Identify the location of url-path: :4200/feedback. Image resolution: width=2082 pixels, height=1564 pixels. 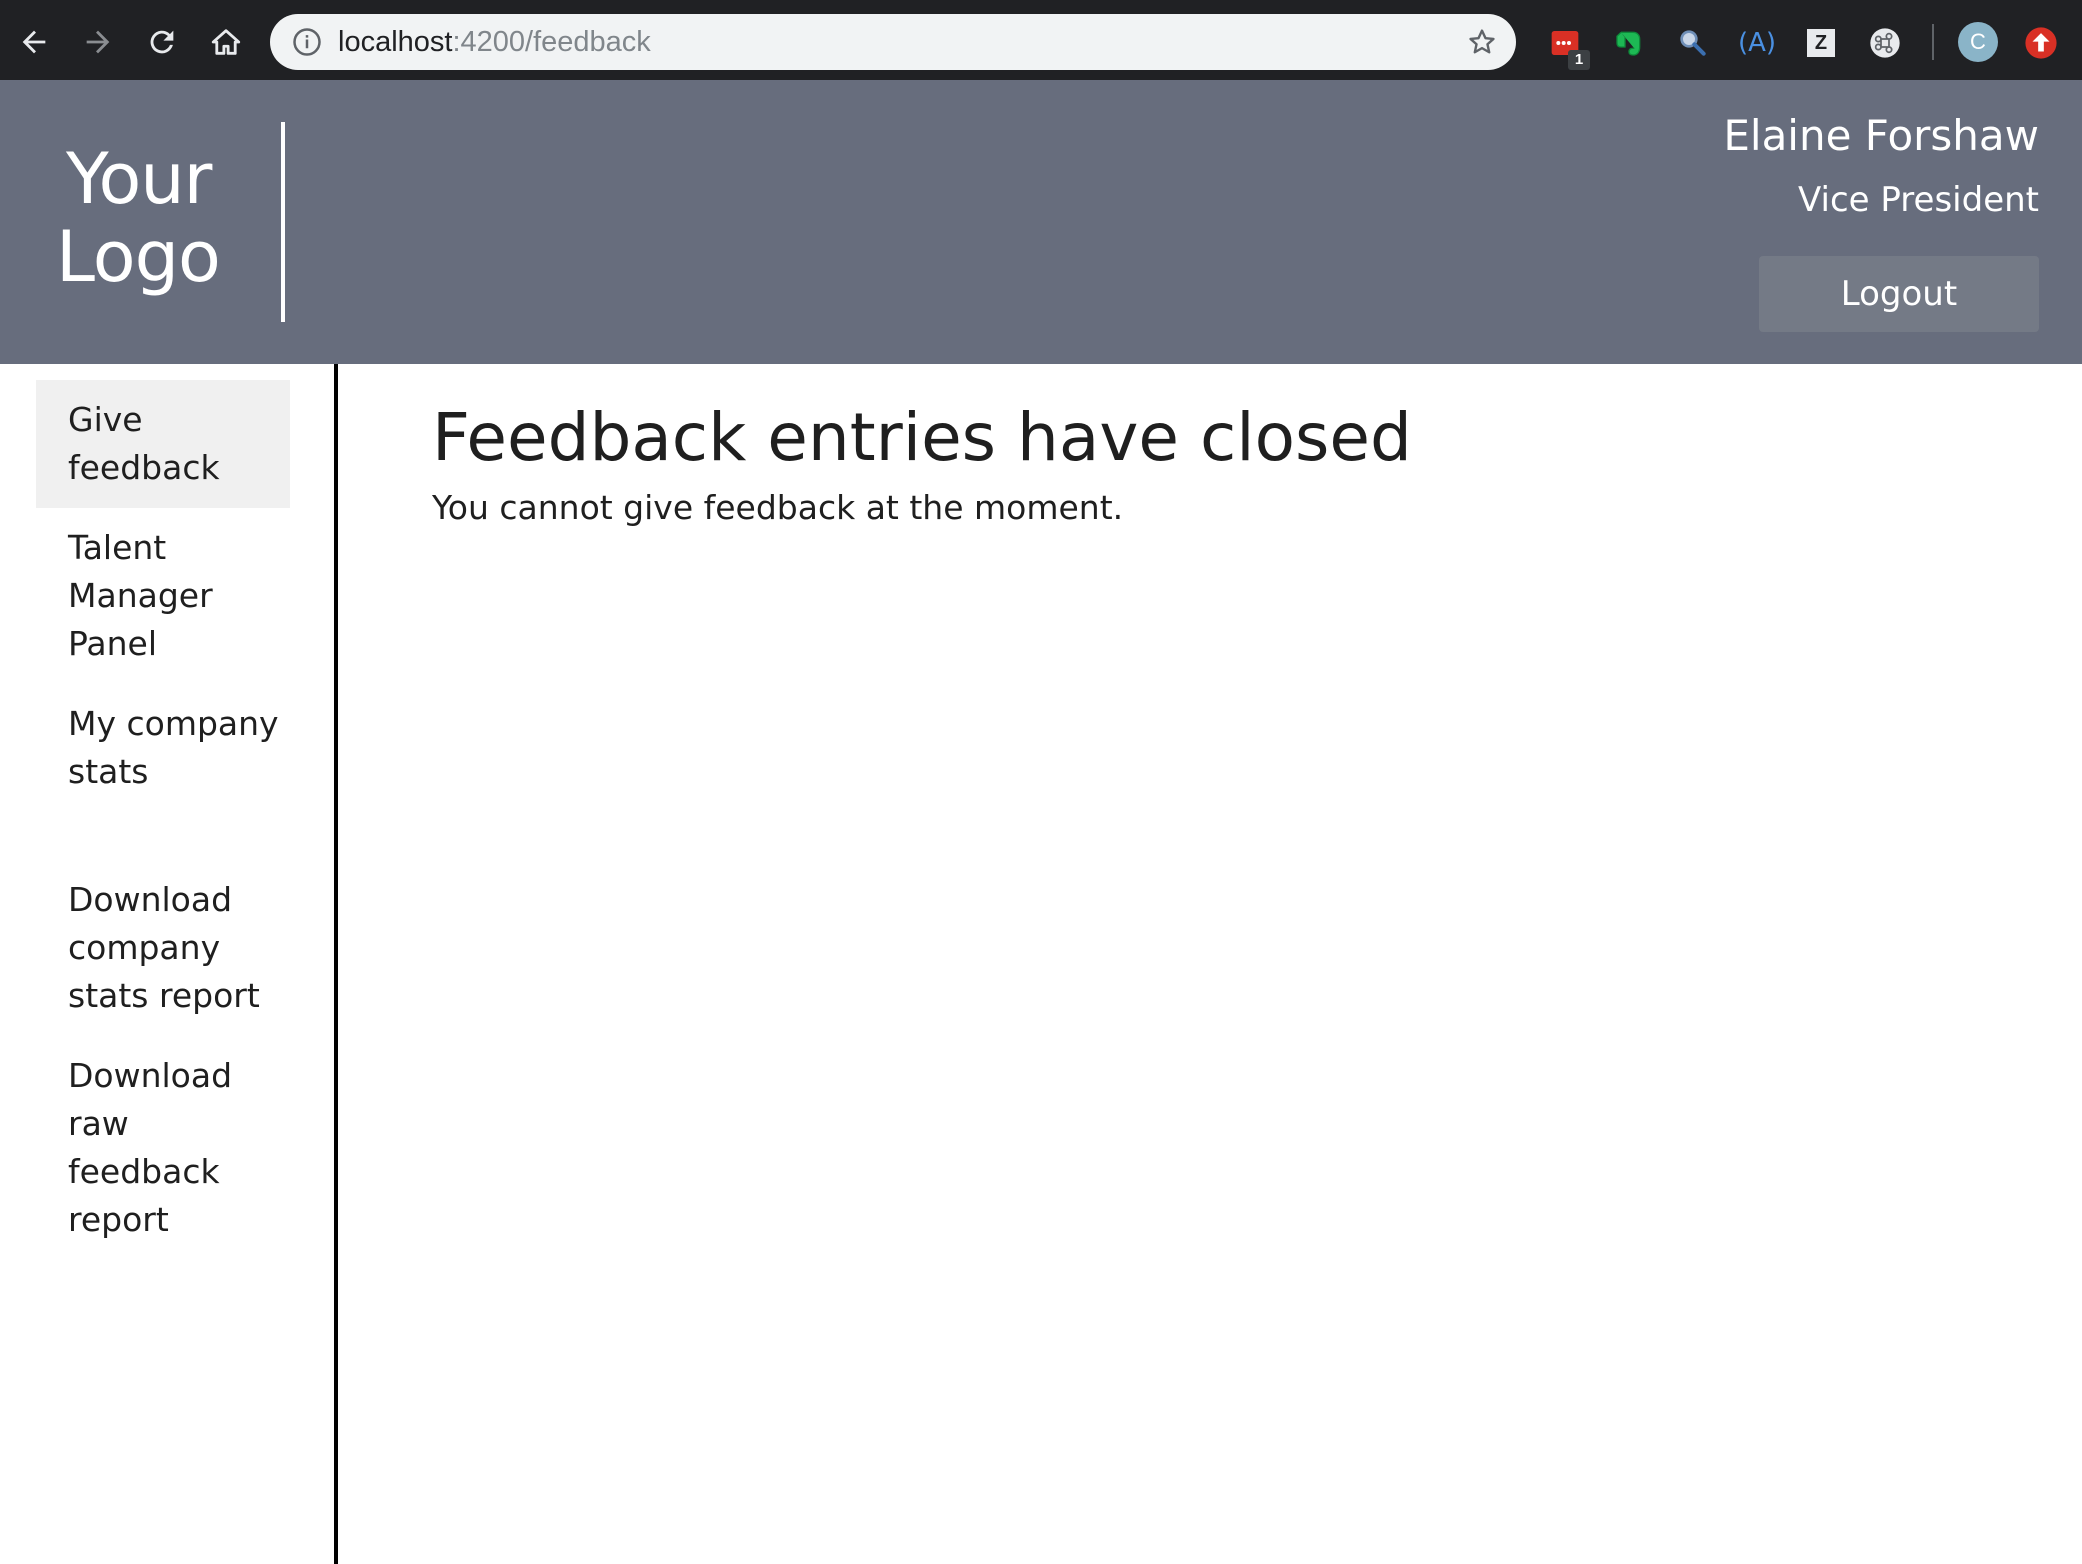
(551, 42).